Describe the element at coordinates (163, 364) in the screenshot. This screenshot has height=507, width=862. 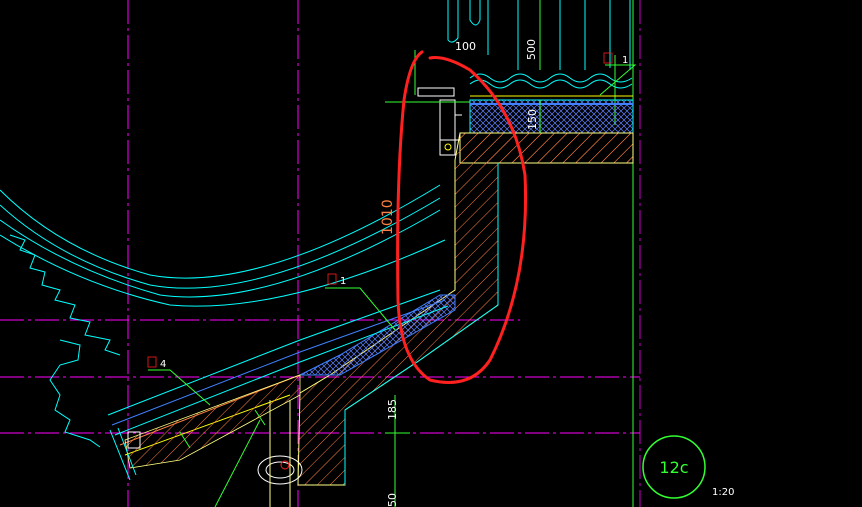
I see `material-label-4: 4` at that location.